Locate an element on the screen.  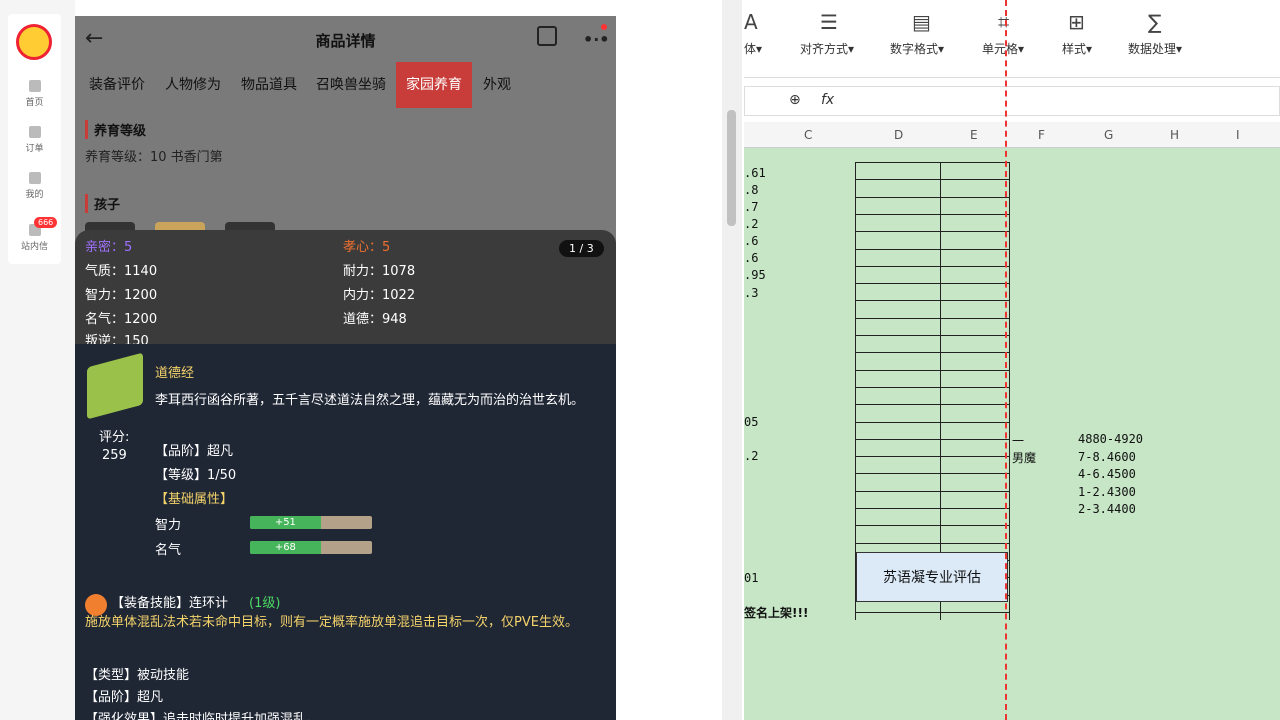
scrollbar-thumb is located at coordinates (731, 168).